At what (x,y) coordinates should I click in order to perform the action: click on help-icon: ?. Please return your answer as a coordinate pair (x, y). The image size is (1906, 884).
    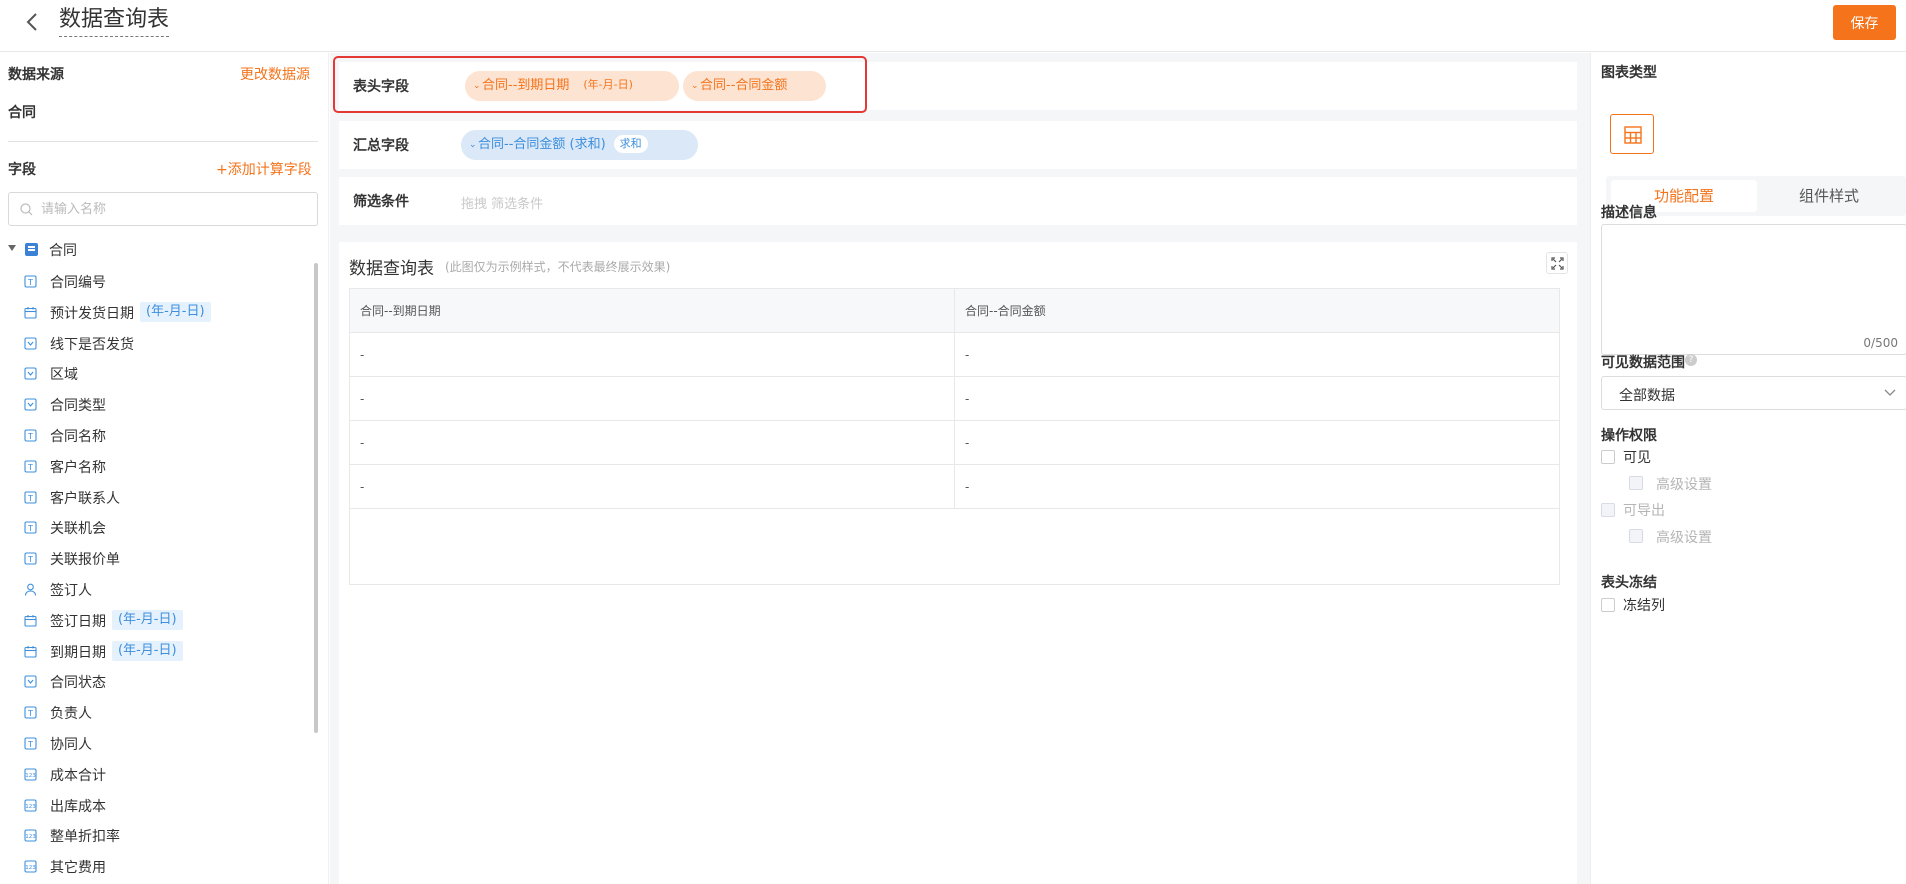
    Looking at the image, I should click on (1691, 360).